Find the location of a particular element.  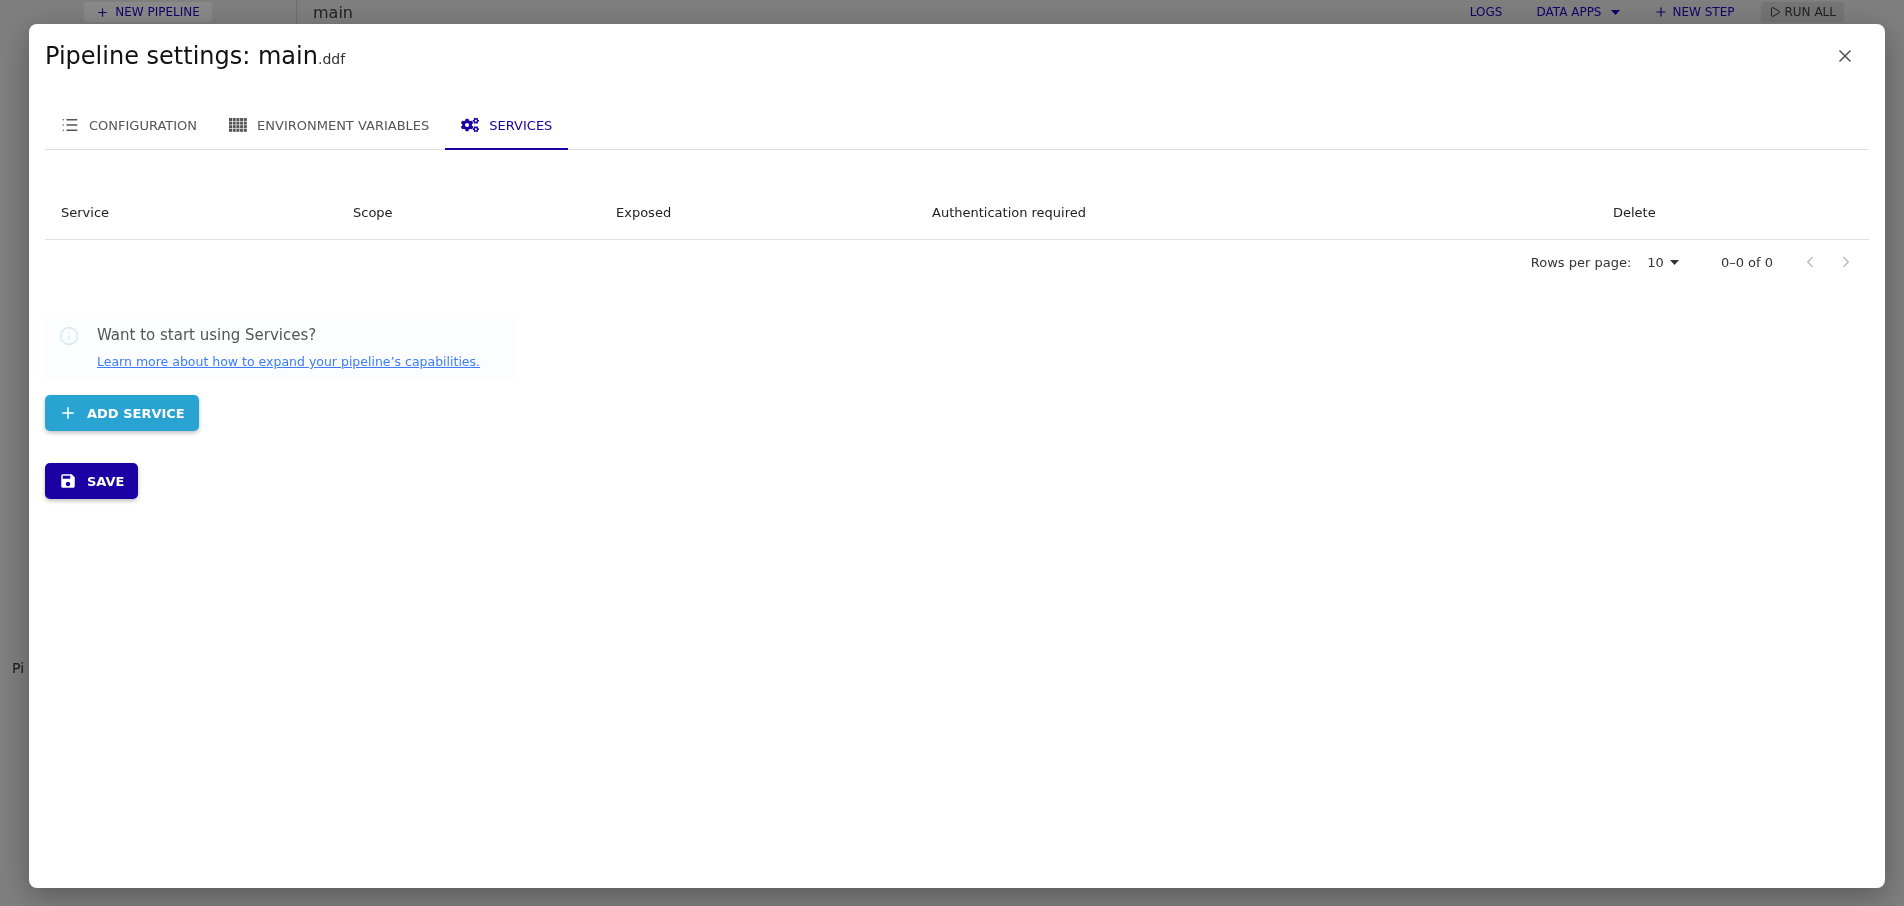

dialog-title: Pipeline settings: main.ddf is located at coordinates (195, 56).